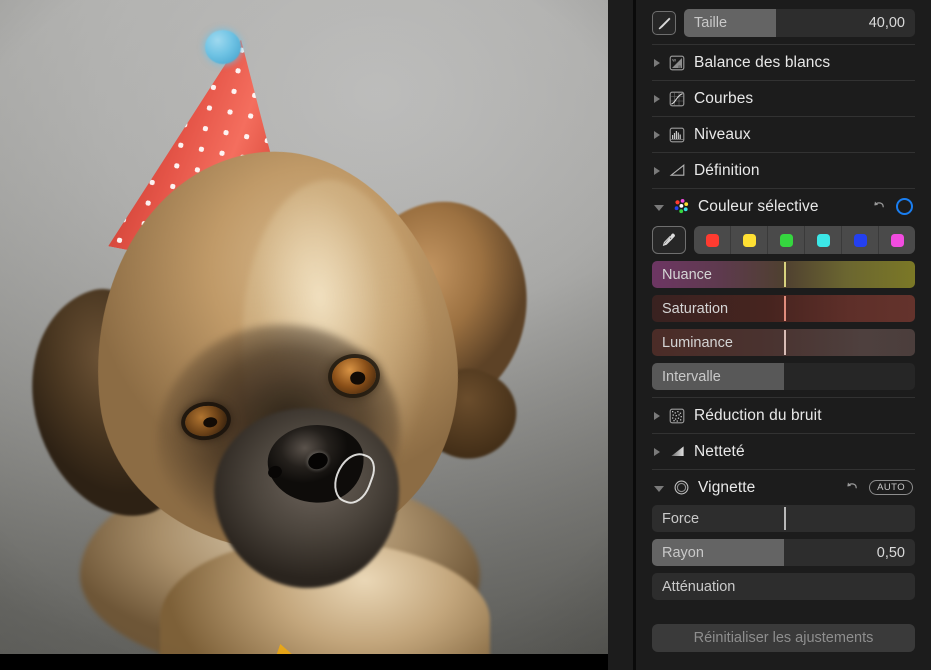 This screenshot has width=931, height=670. I want to click on viewer-gutter, so click(622, 335).